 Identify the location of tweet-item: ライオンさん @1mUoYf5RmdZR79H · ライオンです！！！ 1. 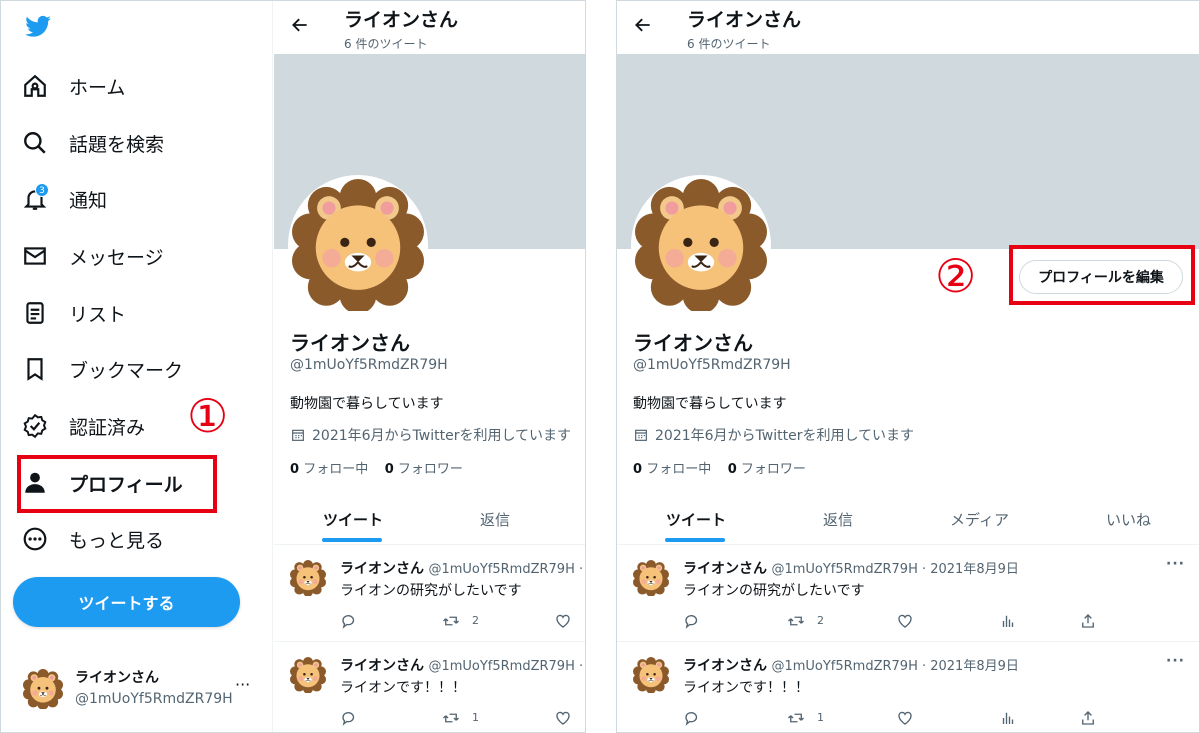
(429, 688).